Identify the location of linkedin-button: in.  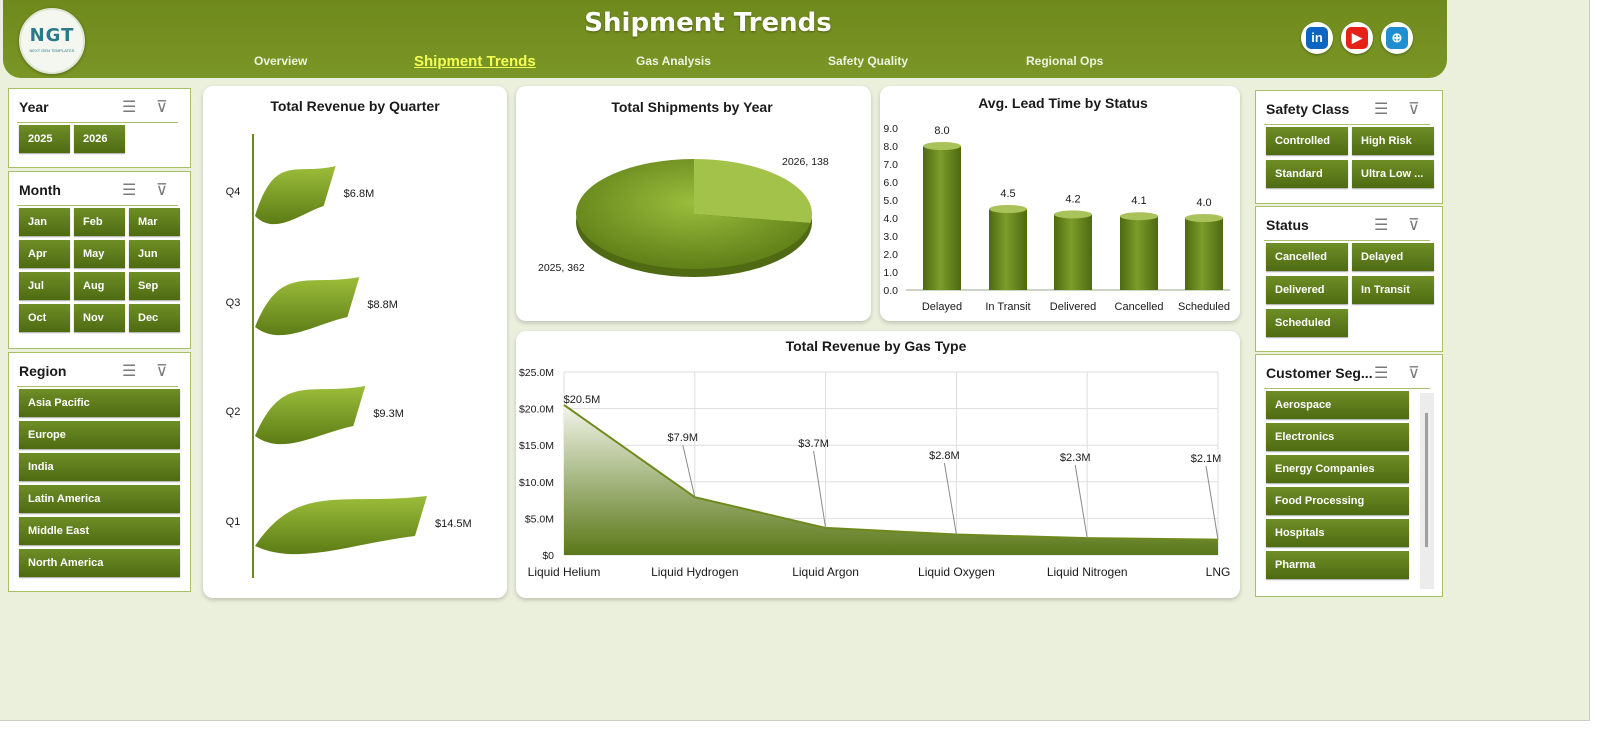
(1317, 38).